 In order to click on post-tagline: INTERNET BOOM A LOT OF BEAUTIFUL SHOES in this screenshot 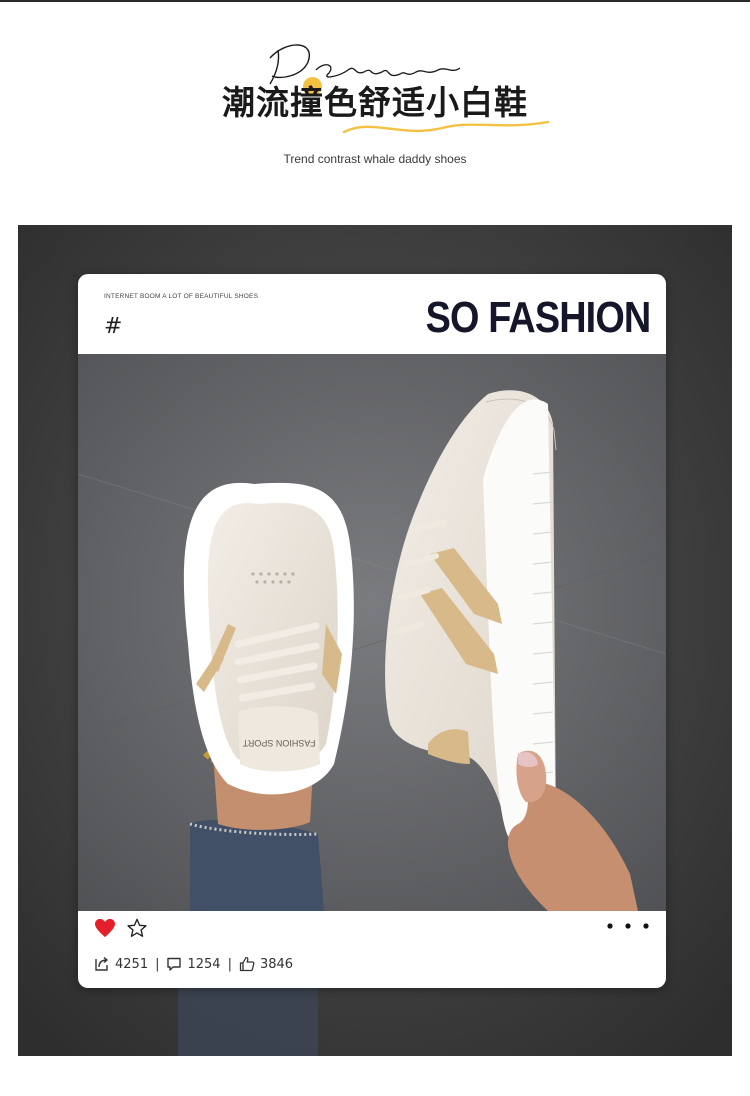, I will do `click(181, 296)`.